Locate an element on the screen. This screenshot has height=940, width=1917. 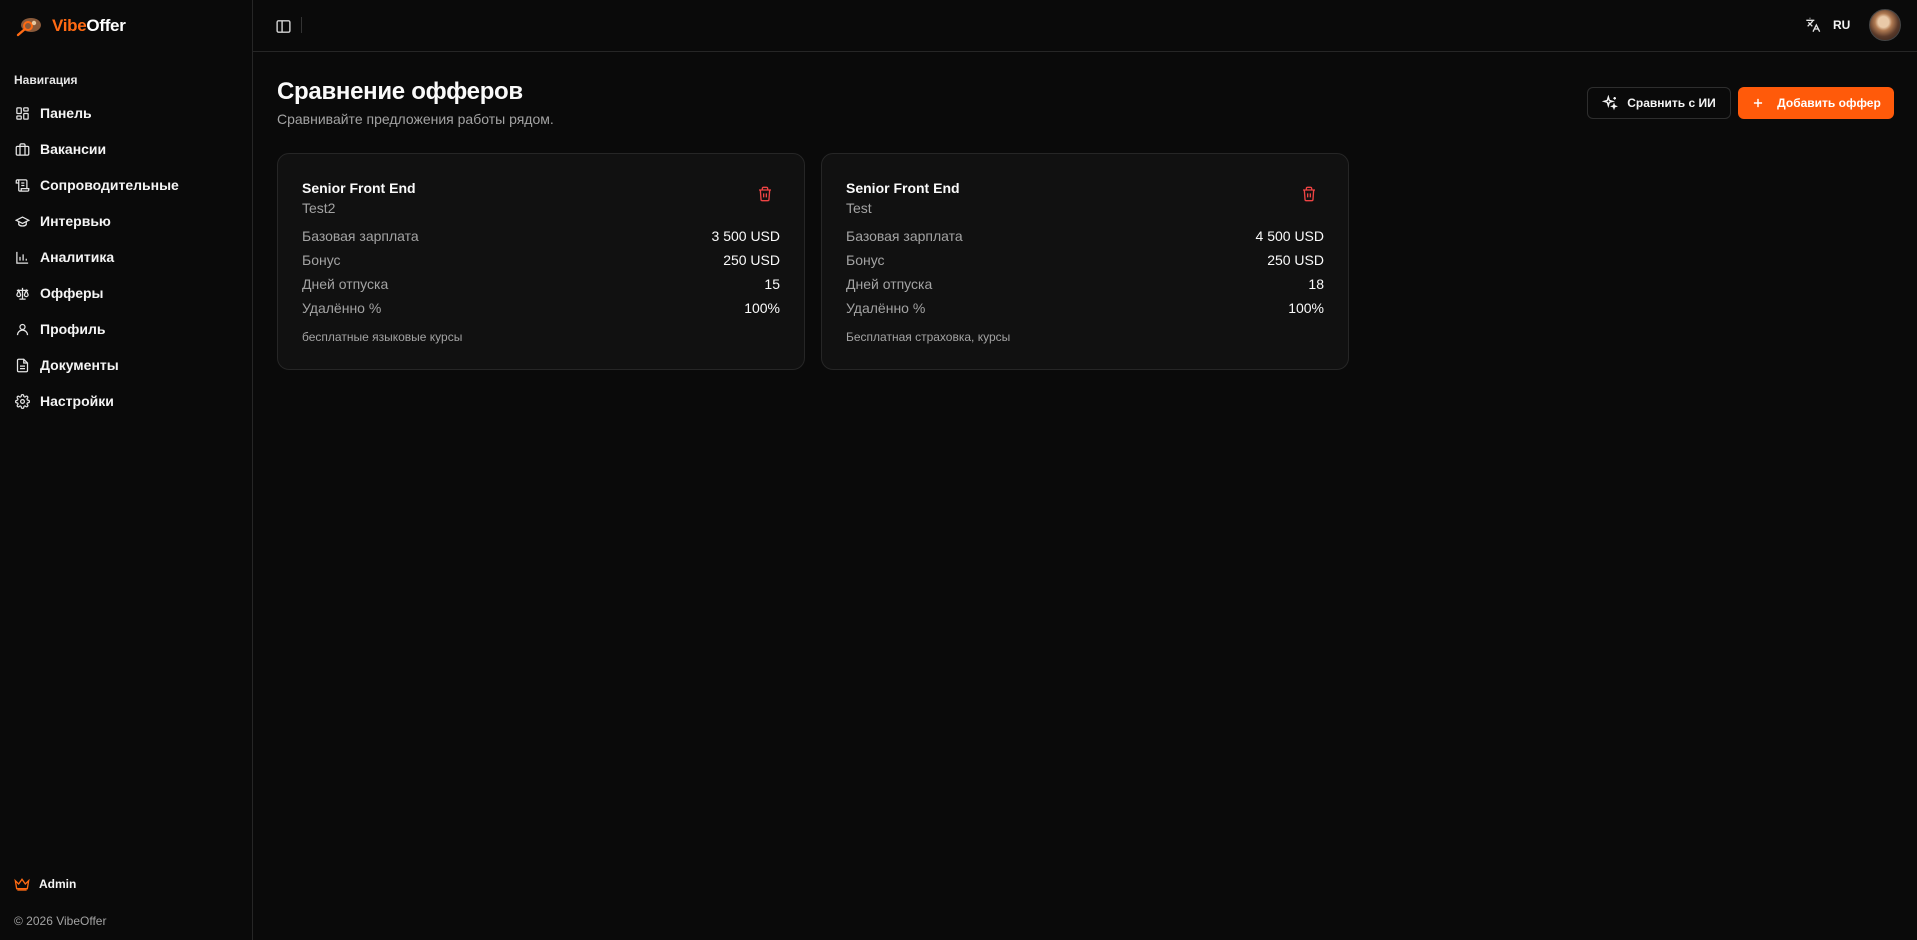
logo-text: VibeOffer is located at coordinates (89, 25).